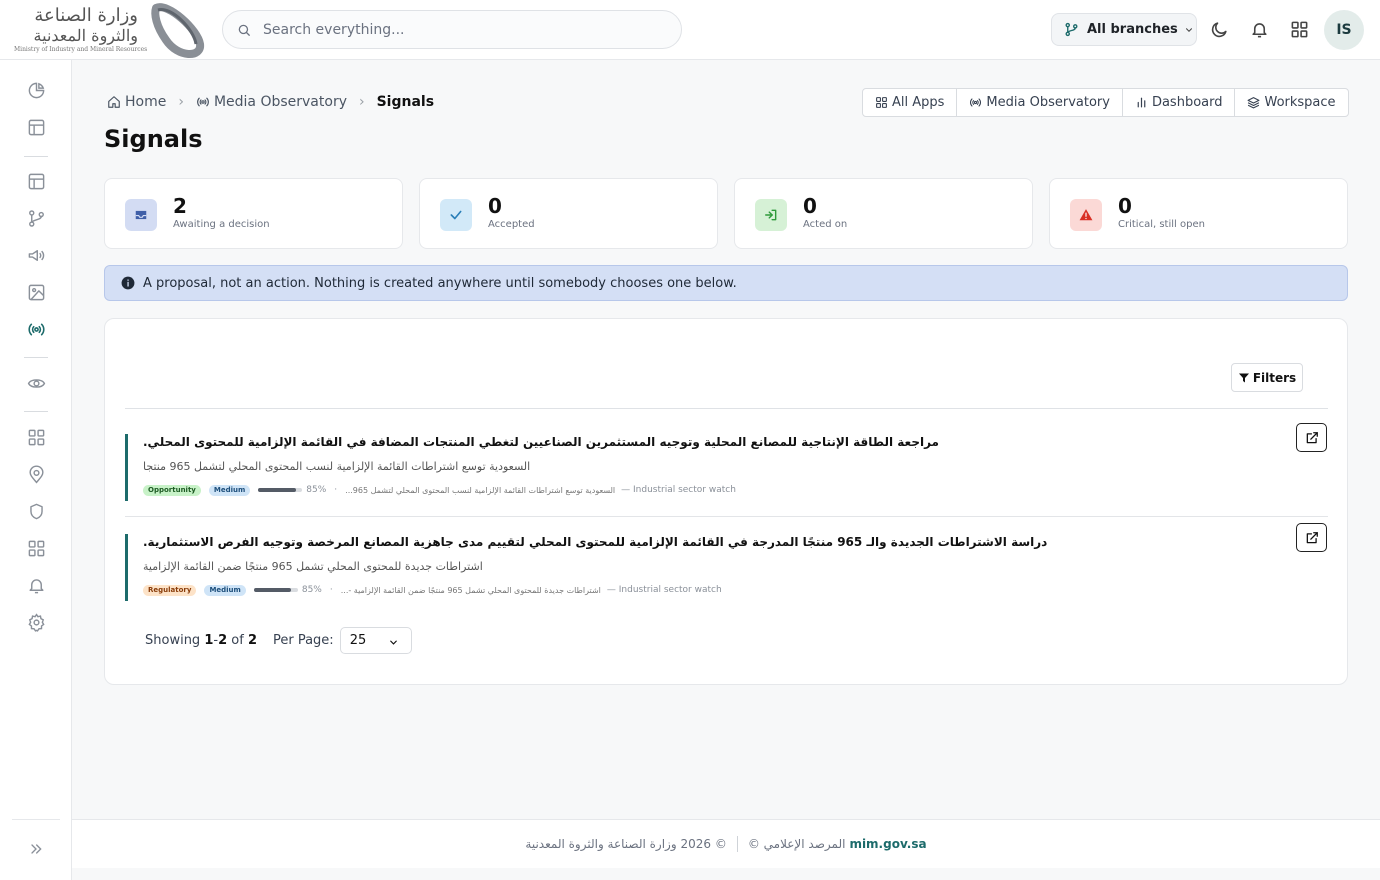 The width and height of the screenshot is (1380, 880). I want to click on footer-site-link: mim.gov.sa, so click(887, 844).